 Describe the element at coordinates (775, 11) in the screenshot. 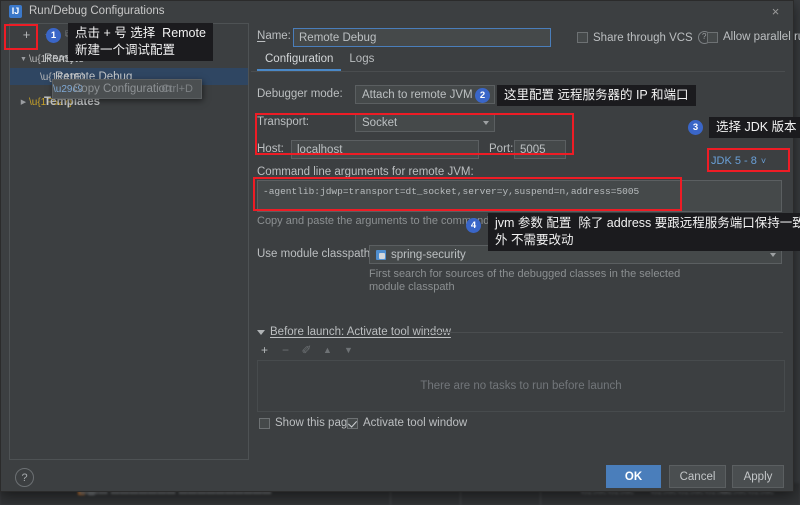

I see `close-icon: ×` at that location.